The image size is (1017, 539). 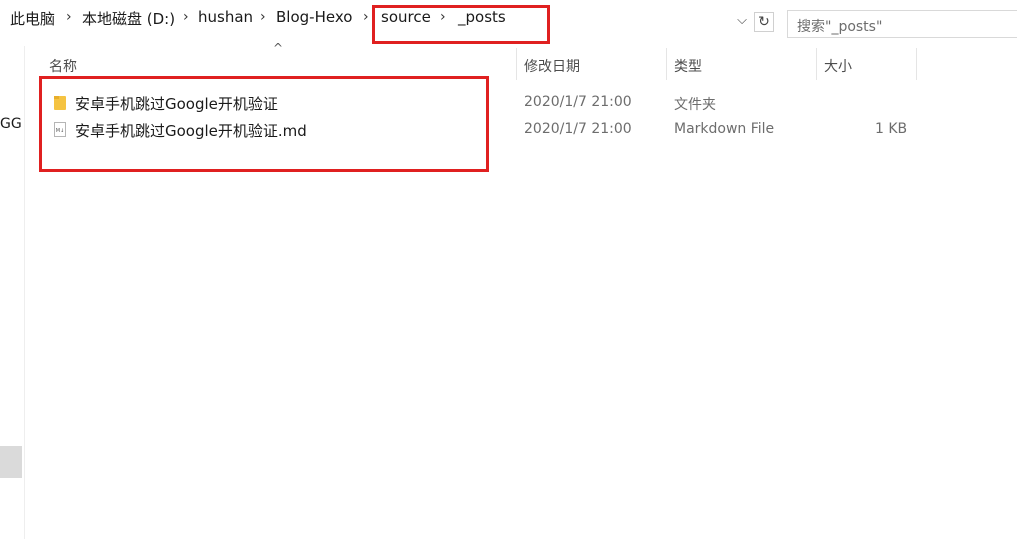 What do you see at coordinates (11, 462) in the screenshot?
I see `scrollbar-thumb` at bounding box center [11, 462].